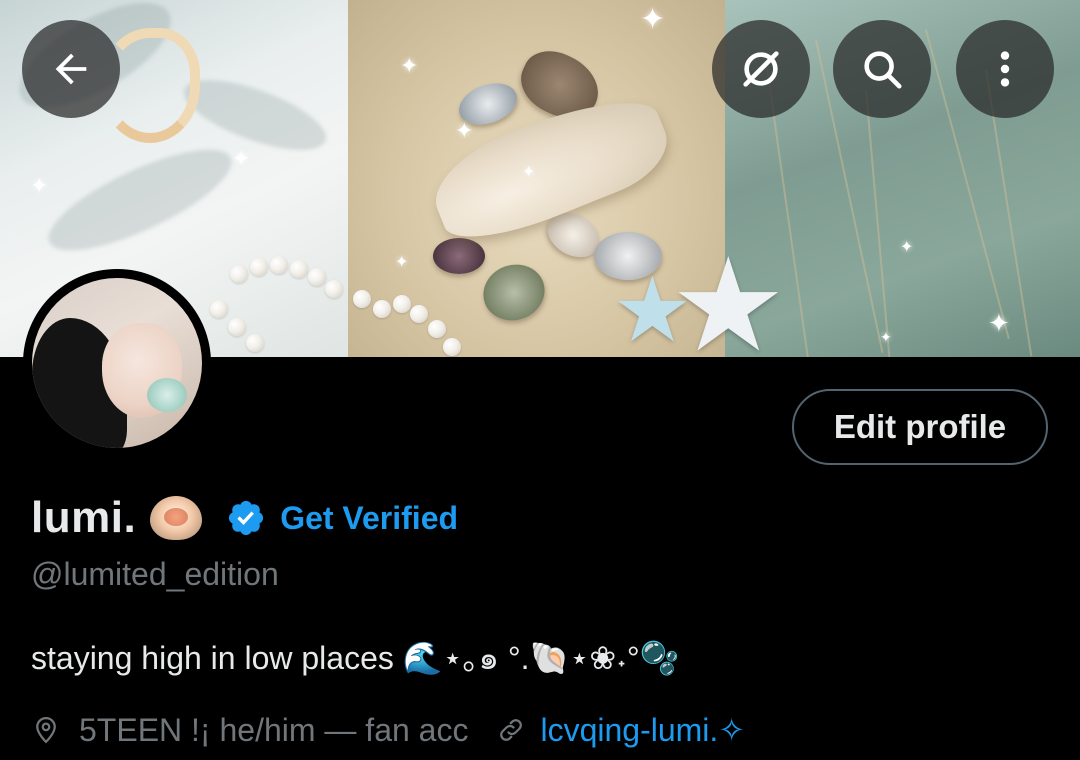 The height and width of the screenshot is (760, 1080). What do you see at coordinates (155, 574) in the screenshot?
I see `username-handle: @lumited_edition` at bounding box center [155, 574].